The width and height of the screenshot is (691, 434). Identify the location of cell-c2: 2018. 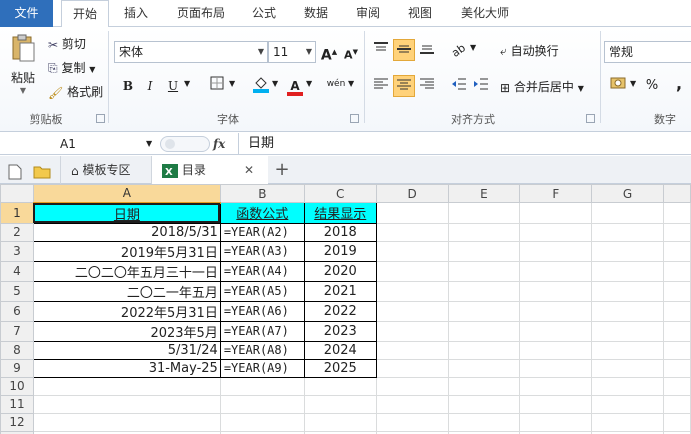
(340, 232).